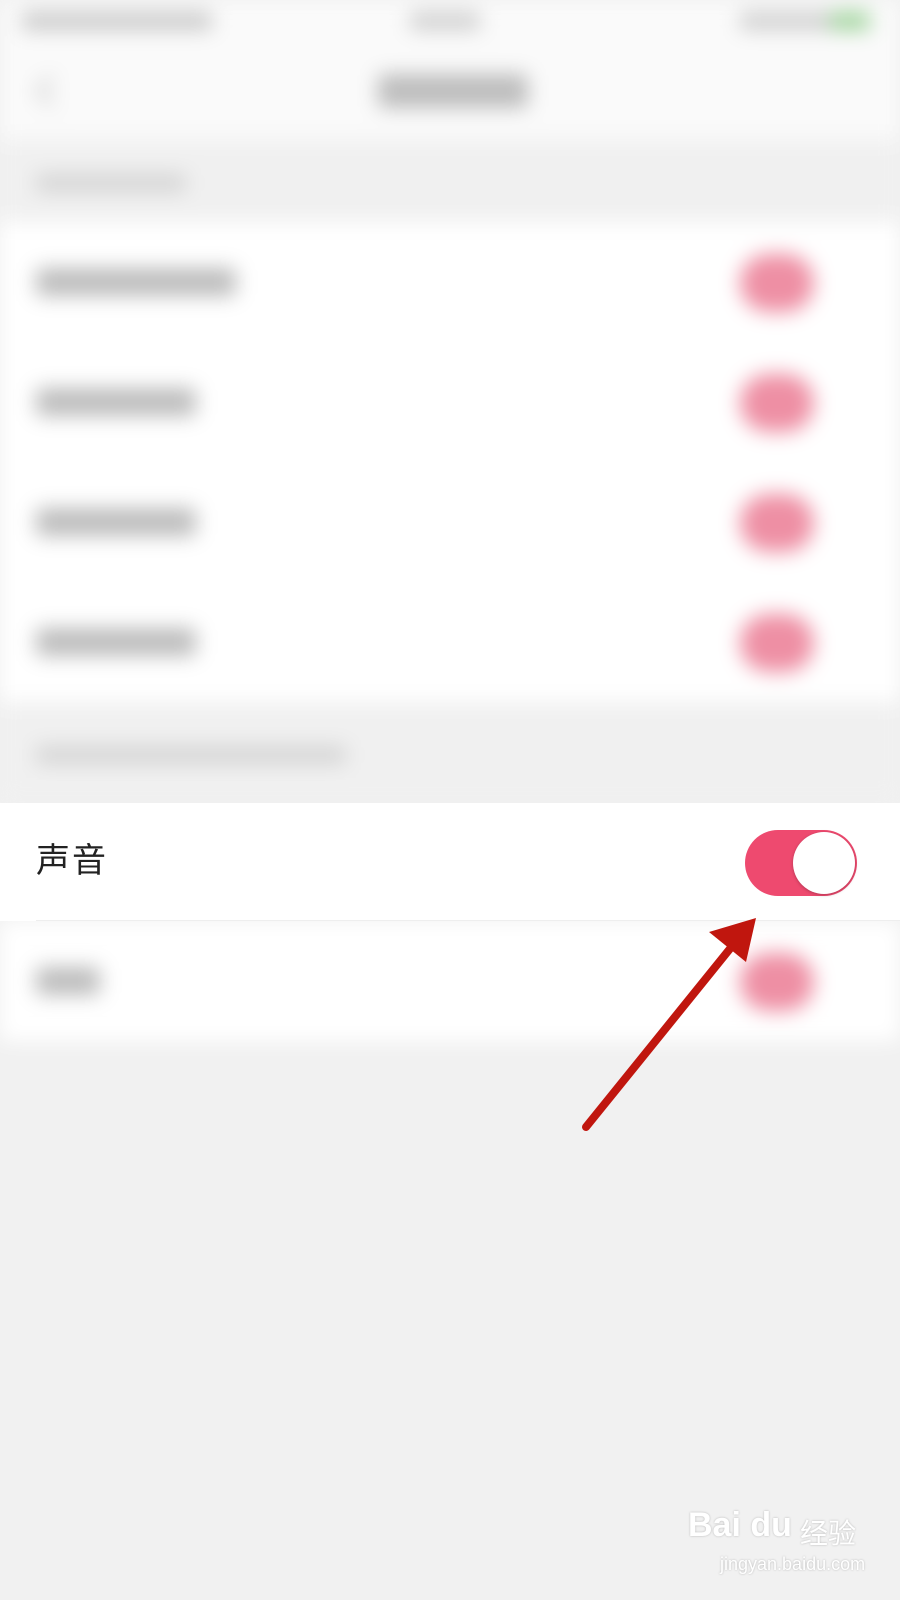  I want to click on status-bar, so click(450, 22).